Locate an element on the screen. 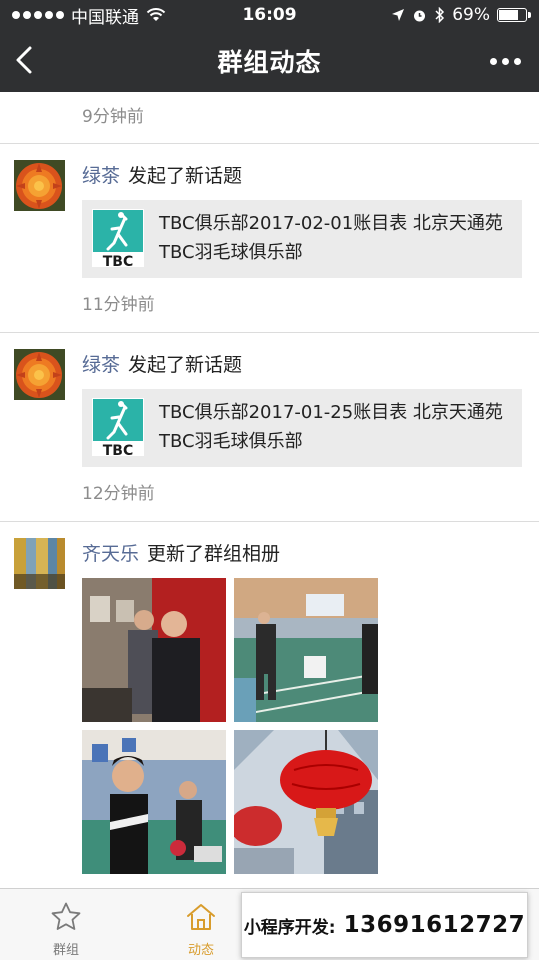 The image size is (539, 960). back-arrow-icon is located at coordinates (24, 60).